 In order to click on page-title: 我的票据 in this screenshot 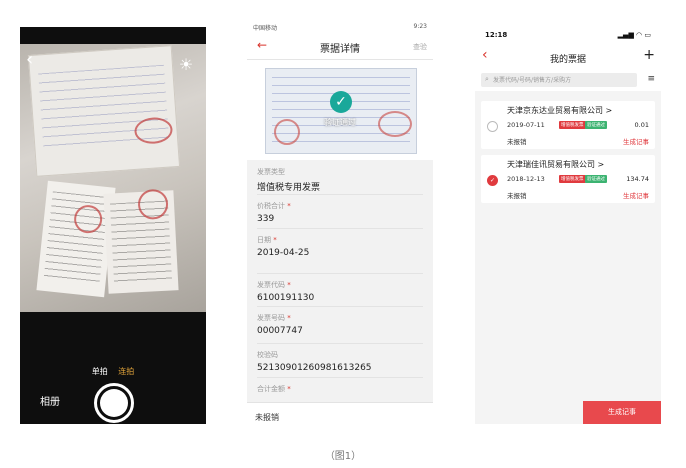, I will do `click(567, 60)`.